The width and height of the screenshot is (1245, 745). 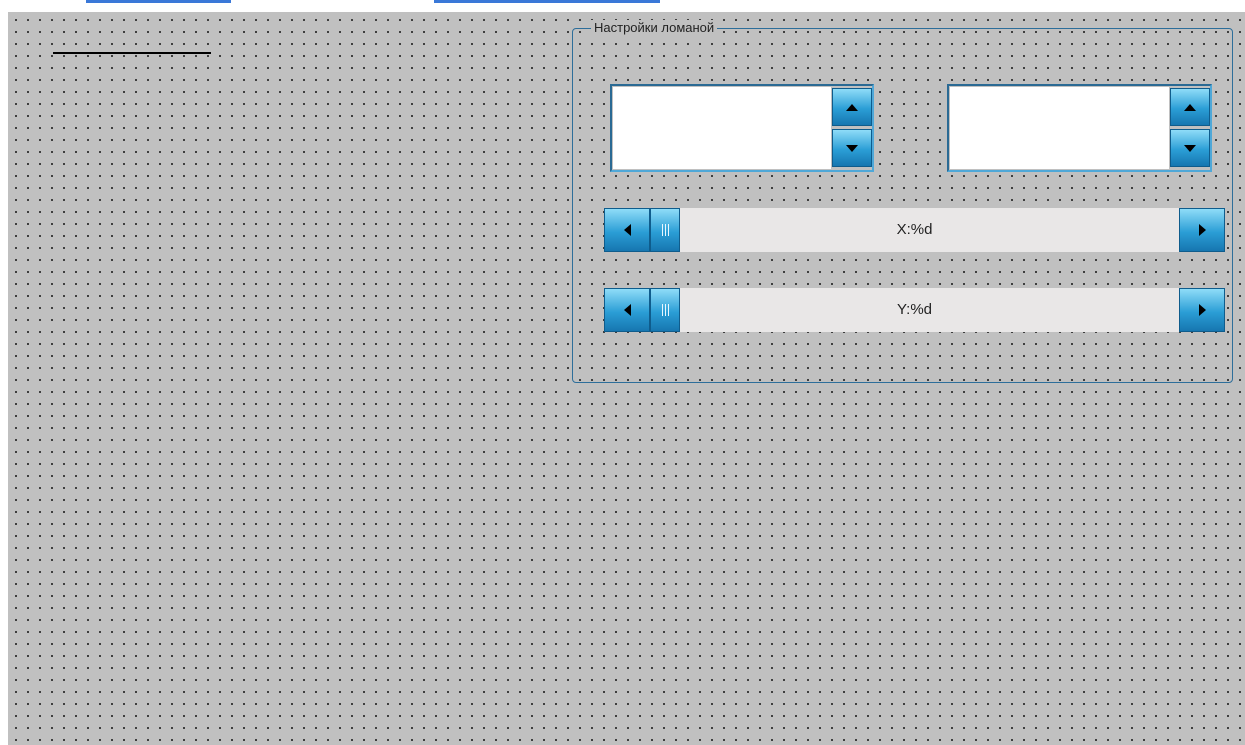 I want to click on scrollbar-y-right-button, so click(x=1202, y=310).